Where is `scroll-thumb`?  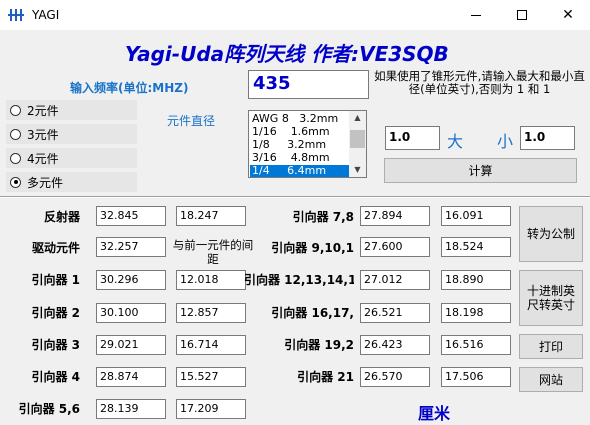 scroll-thumb is located at coordinates (357, 139).